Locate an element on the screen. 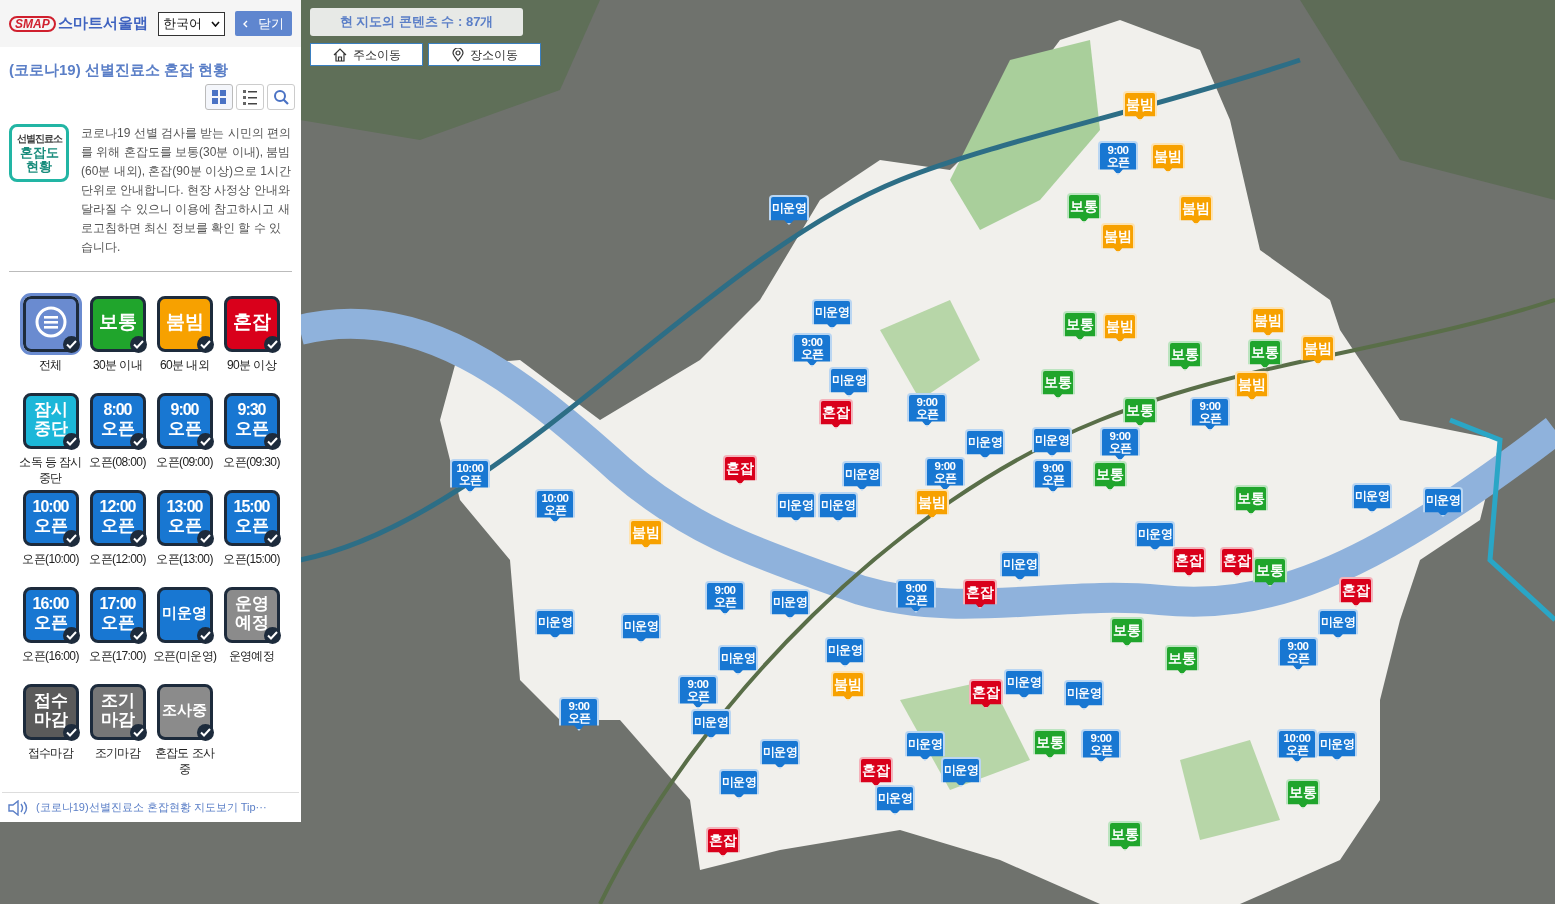 The width and height of the screenshot is (1555, 904). legend-toggle: 16:00 오픈 is located at coordinates (50, 614).